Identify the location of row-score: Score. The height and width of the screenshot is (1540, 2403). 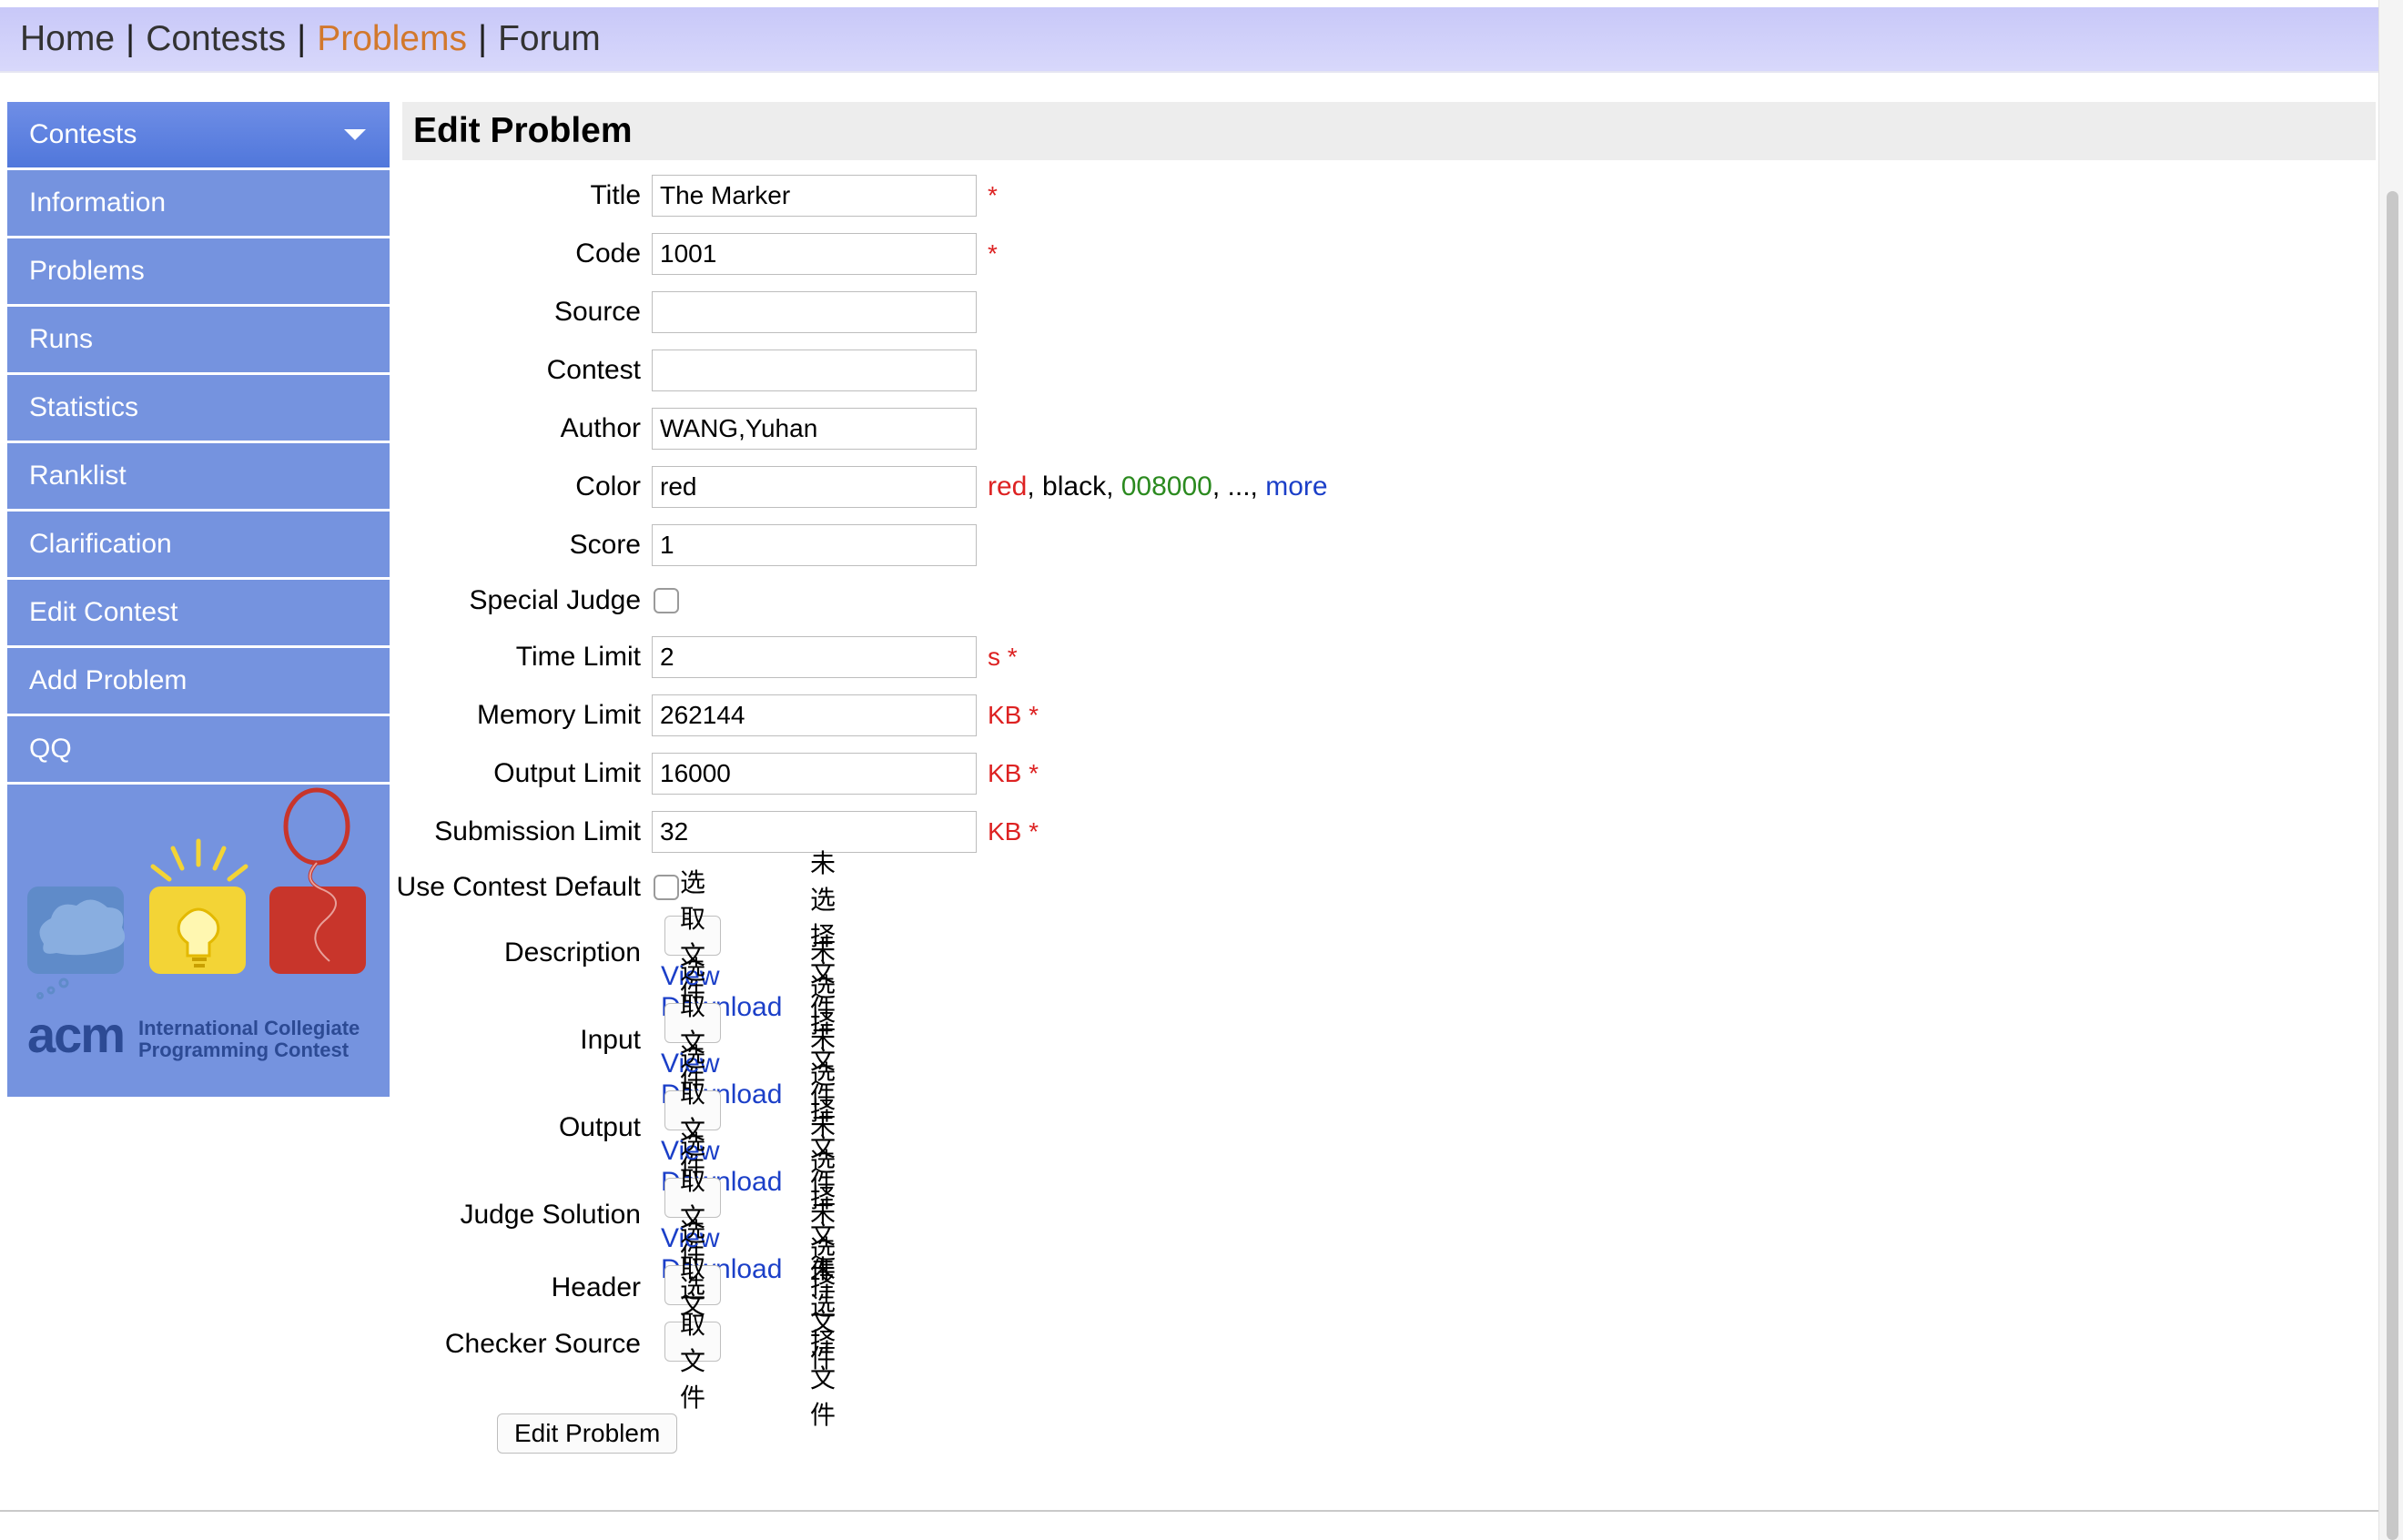
(688, 545).